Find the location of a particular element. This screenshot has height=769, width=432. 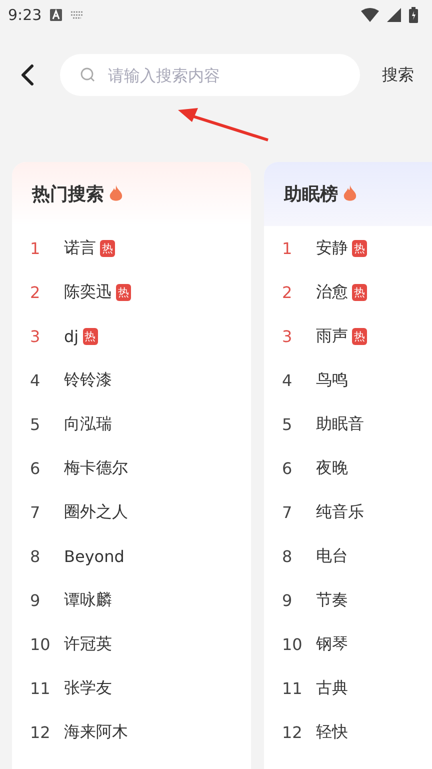

ranking-item: 8 电台 is located at coordinates (348, 556).